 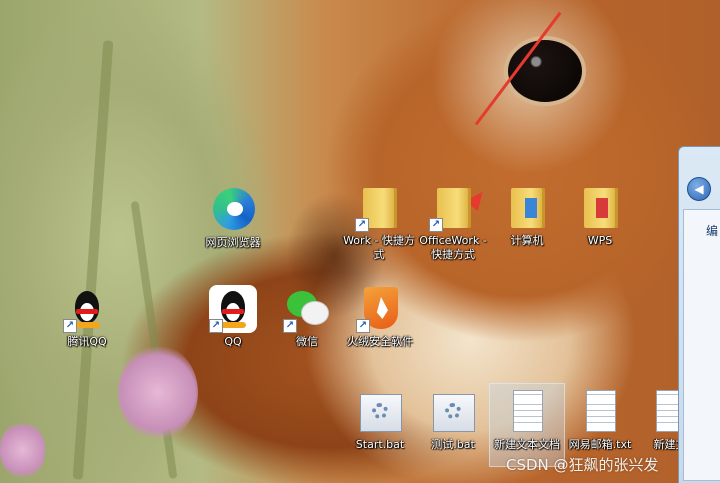 I want to click on desktop-icon-qq: ↗ QQ, so click(x=233, y=317).